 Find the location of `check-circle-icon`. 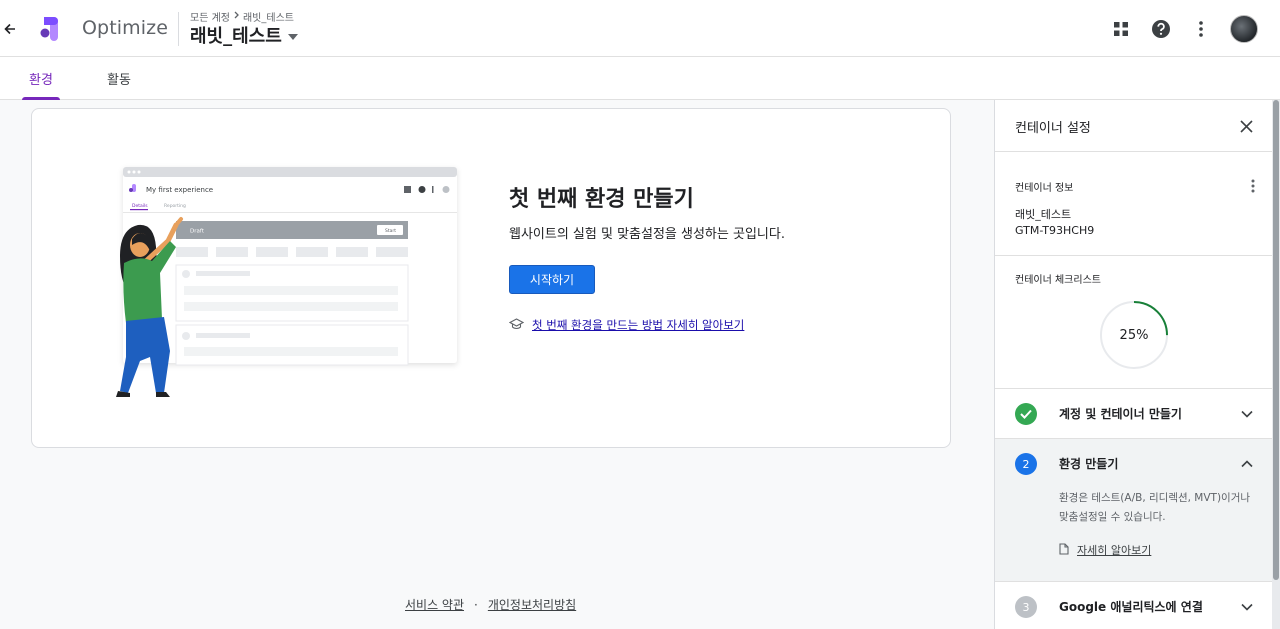

check-circle-icon is located at coordinates (1026, 414).